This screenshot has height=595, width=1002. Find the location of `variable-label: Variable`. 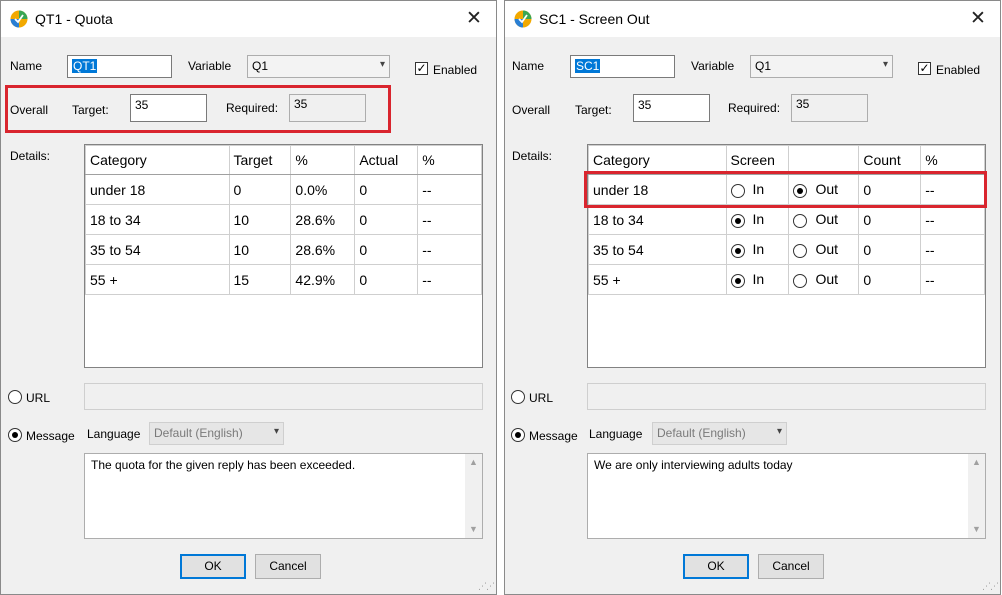

variable-label: Variable is located at coordinates (713, 66).